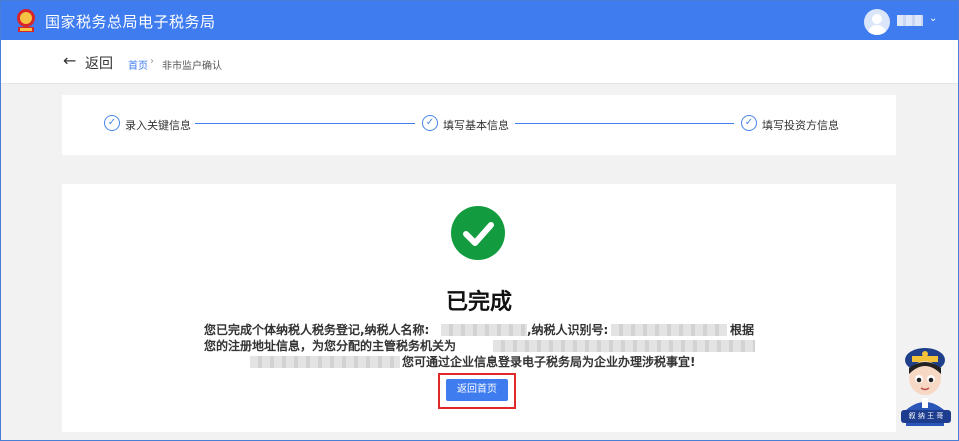 The image size is (959, 441). Describe the element at coordinates (742, 330) in the screenshot. I see `message-line-1c: 根据` at that location.